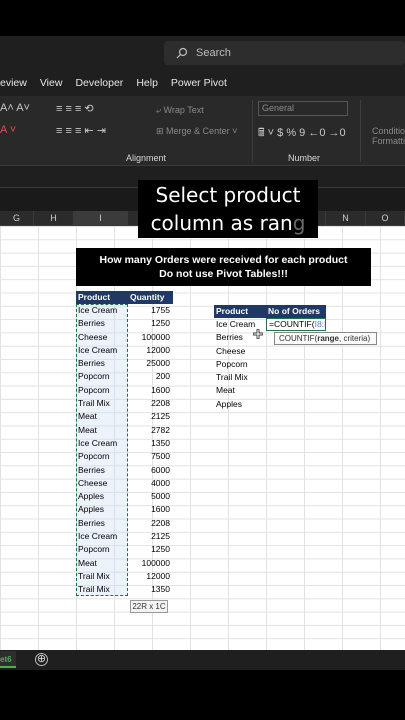  What do you see at coordinates (385, 218) in the screenshot?
I see `column-header-o: O` at bounding box center [385, 218].